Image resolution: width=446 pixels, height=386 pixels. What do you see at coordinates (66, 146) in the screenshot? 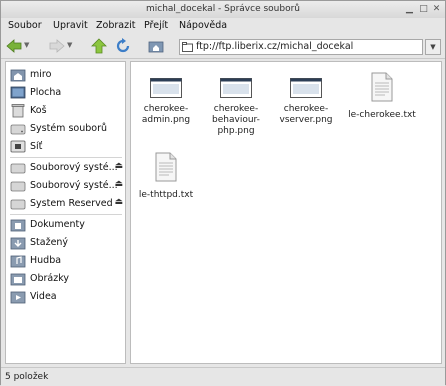
I see `sidebar-item-network: Síť` at bounding box center [66, 146].